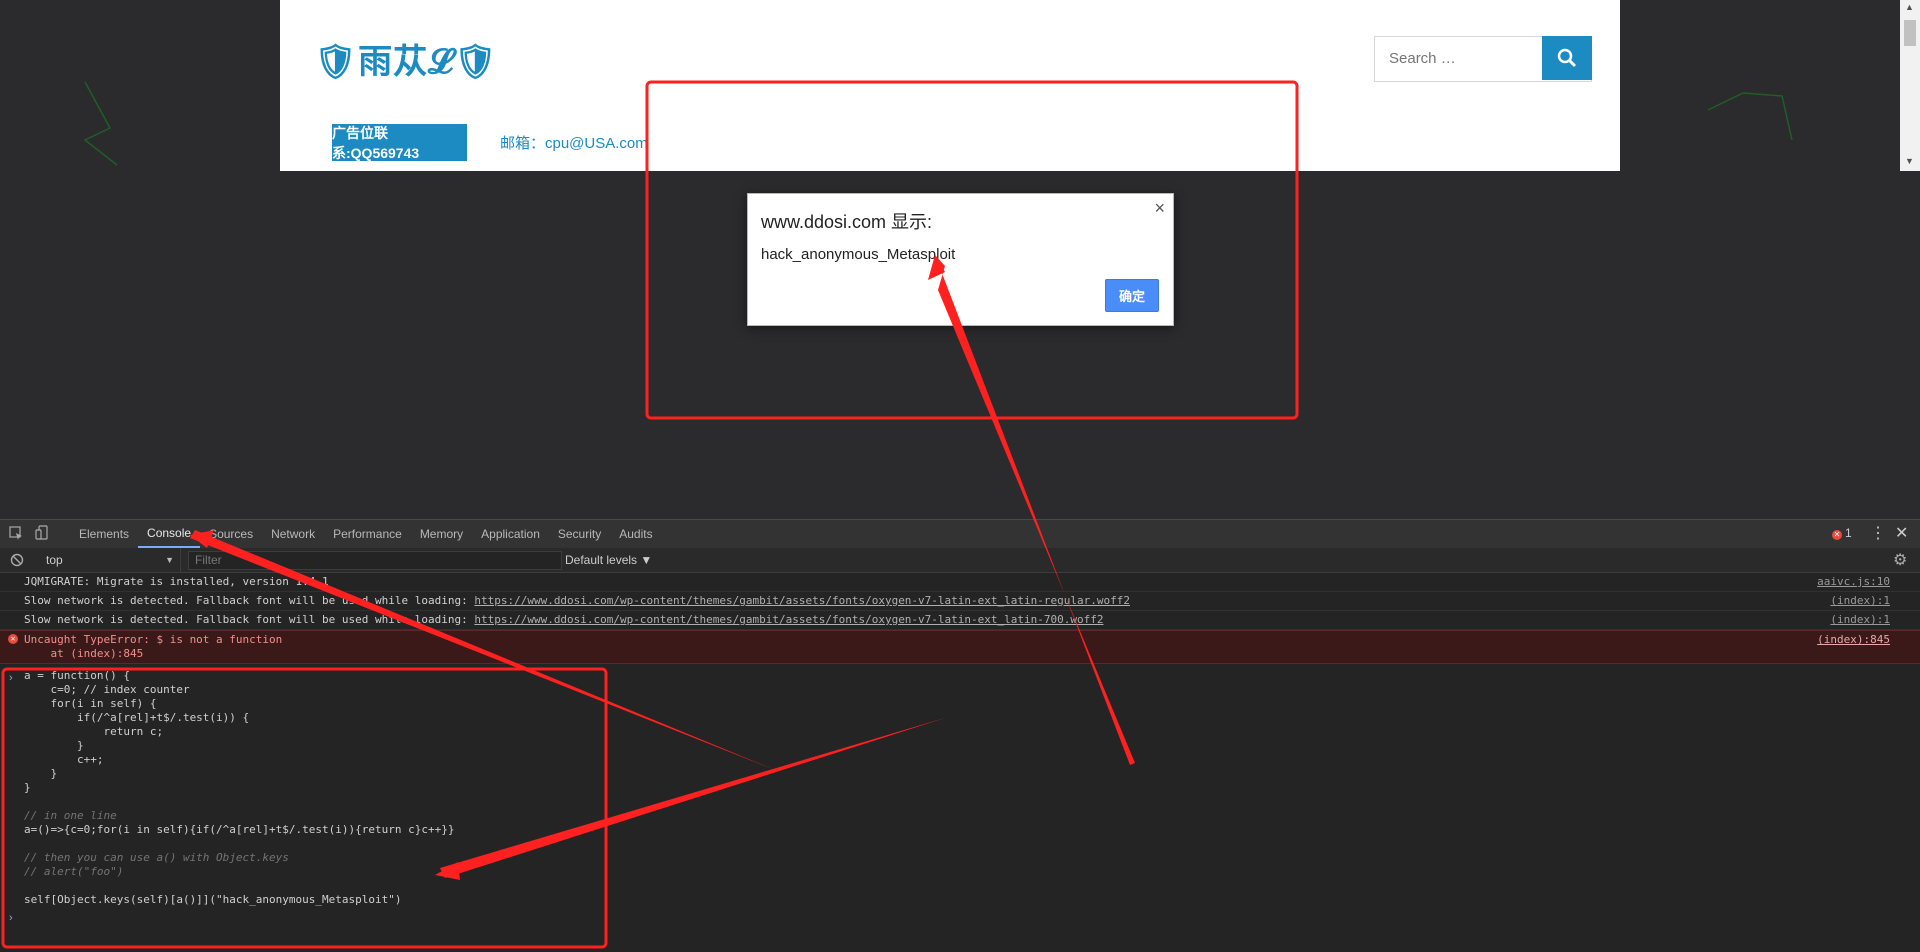 Image resolution: width=1920 pixels, height=952 pixels. I want to click on tab-sources: Sources, so click(231, 534).